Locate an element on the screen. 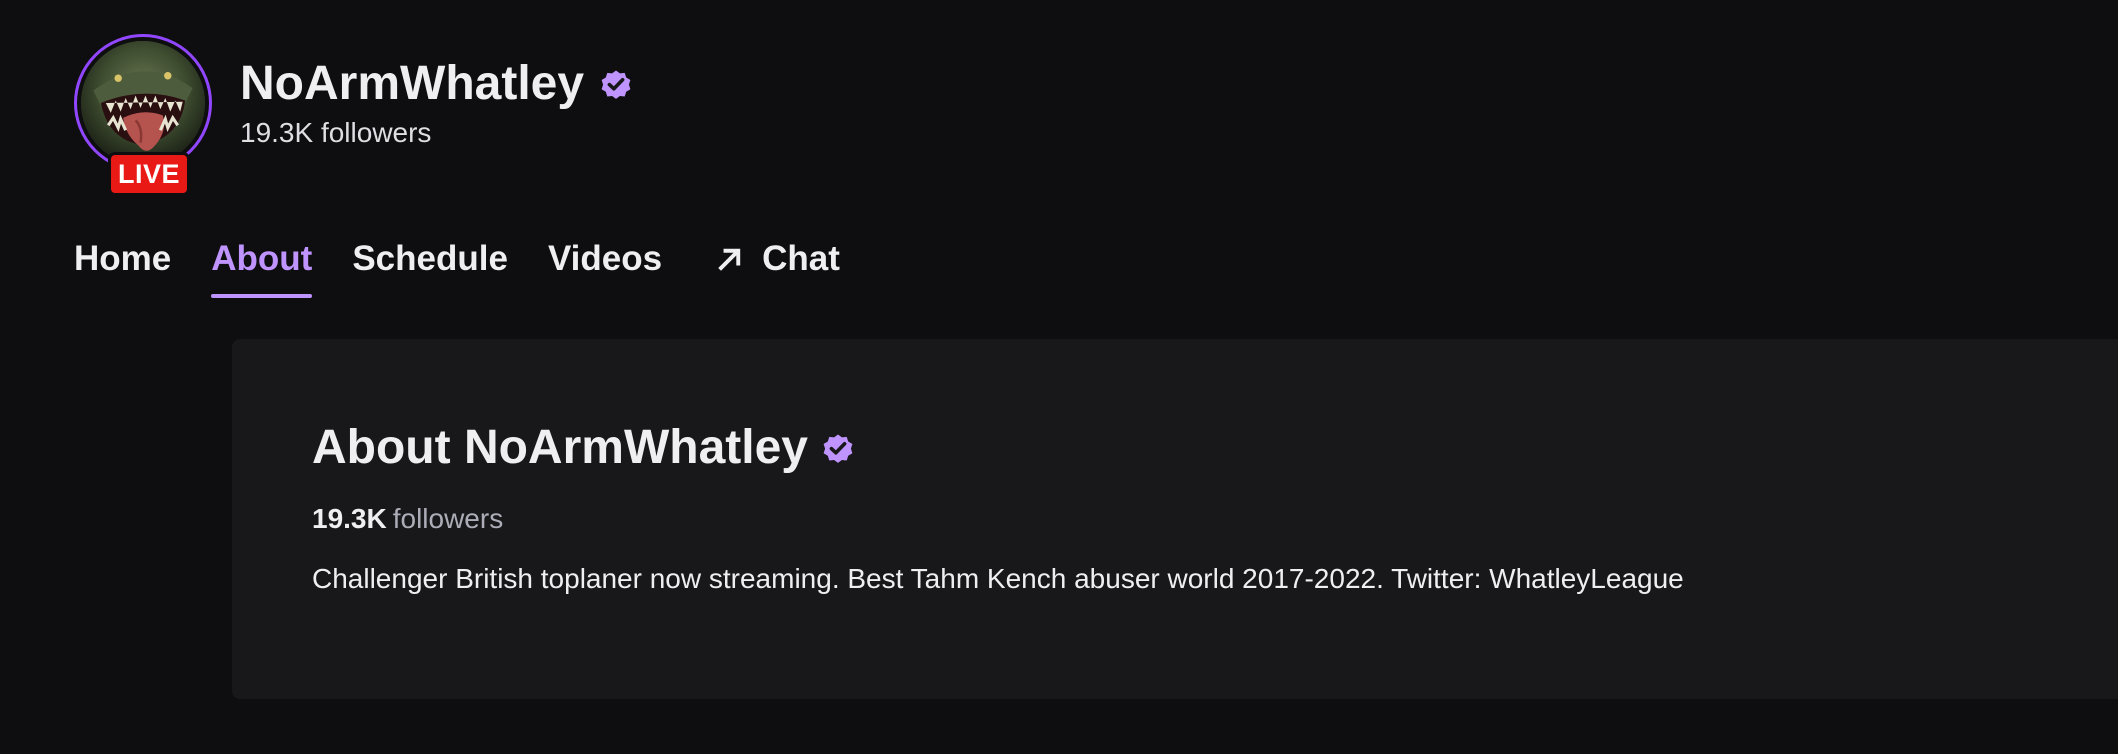 The width and height of the screenshot is (2118, 754). tab-label: About is located at coordinates (262, 258).